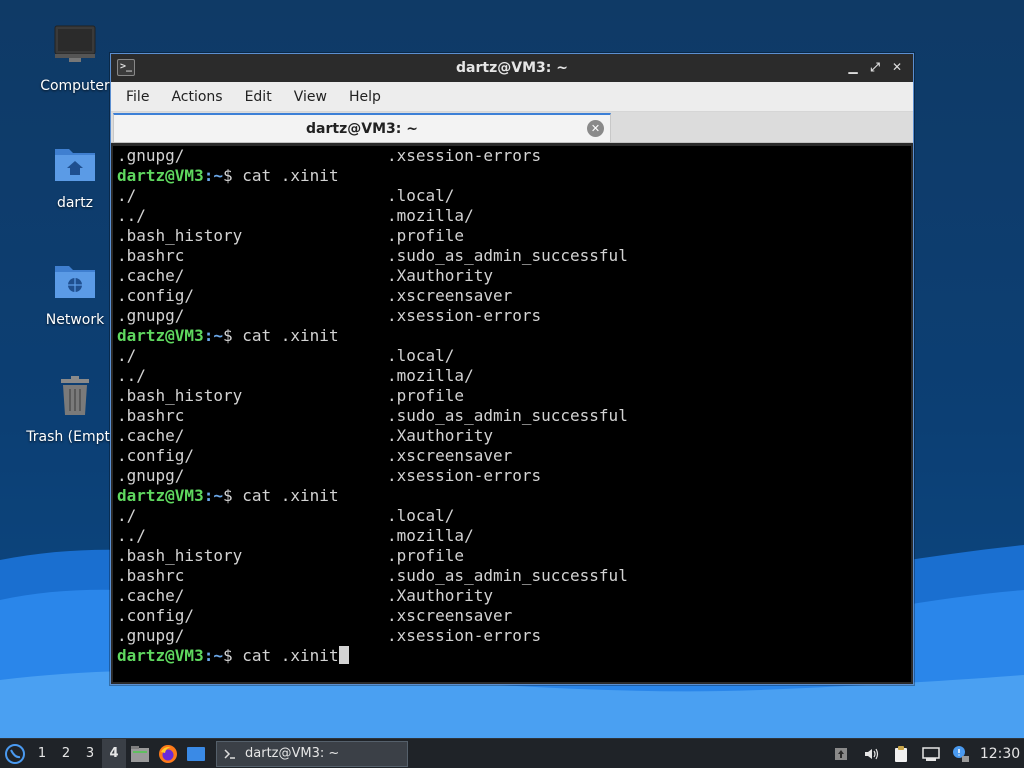  I want to click on window-controls: ▁ ⤢ ✕, so click(875, 67).